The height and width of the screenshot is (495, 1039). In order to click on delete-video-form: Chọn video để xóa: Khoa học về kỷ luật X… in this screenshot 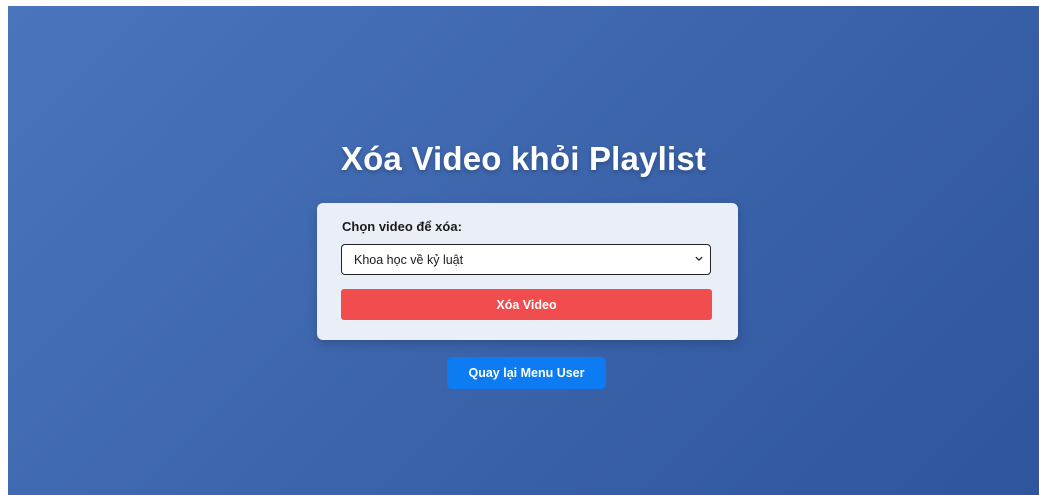, I will do `click(527, 271)`.